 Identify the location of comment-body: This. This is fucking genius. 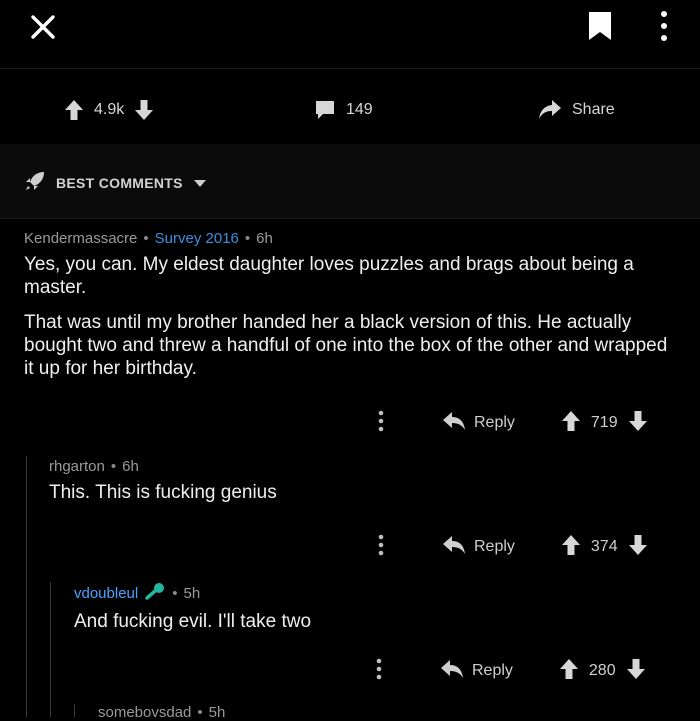
(364, 492).